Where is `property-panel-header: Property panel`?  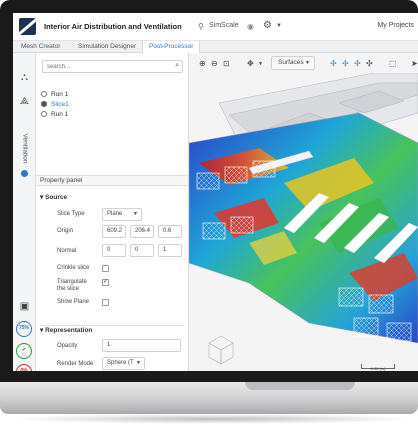 property-panel-header: Property panel is located at coordinates (112, 180).